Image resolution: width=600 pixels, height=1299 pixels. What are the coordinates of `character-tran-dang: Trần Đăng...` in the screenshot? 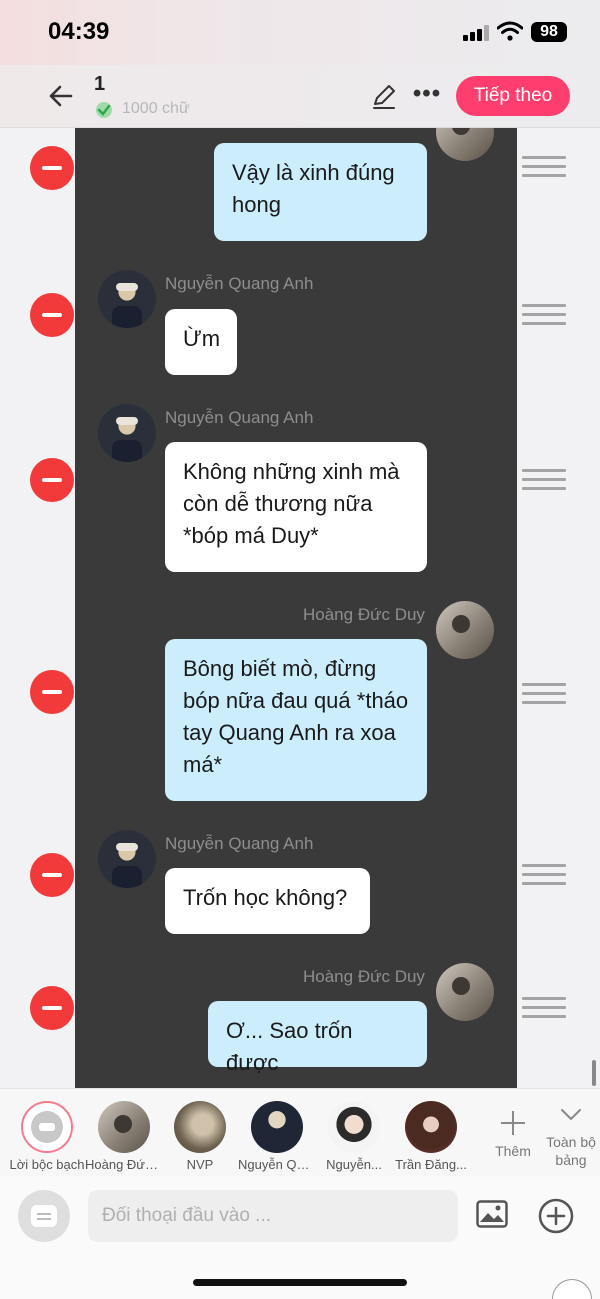 It's located at (431, 1133).